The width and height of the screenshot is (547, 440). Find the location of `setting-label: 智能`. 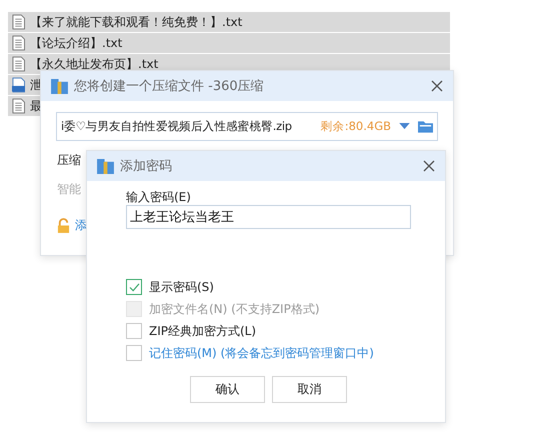

setting-label: 智能 is located at coordinates (69, 189).